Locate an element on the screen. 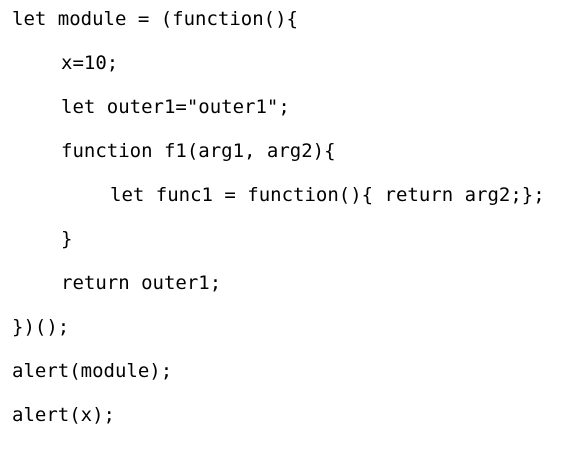 The image size is (585, 450). code-line: })(); is located at coordinates (41, 327).